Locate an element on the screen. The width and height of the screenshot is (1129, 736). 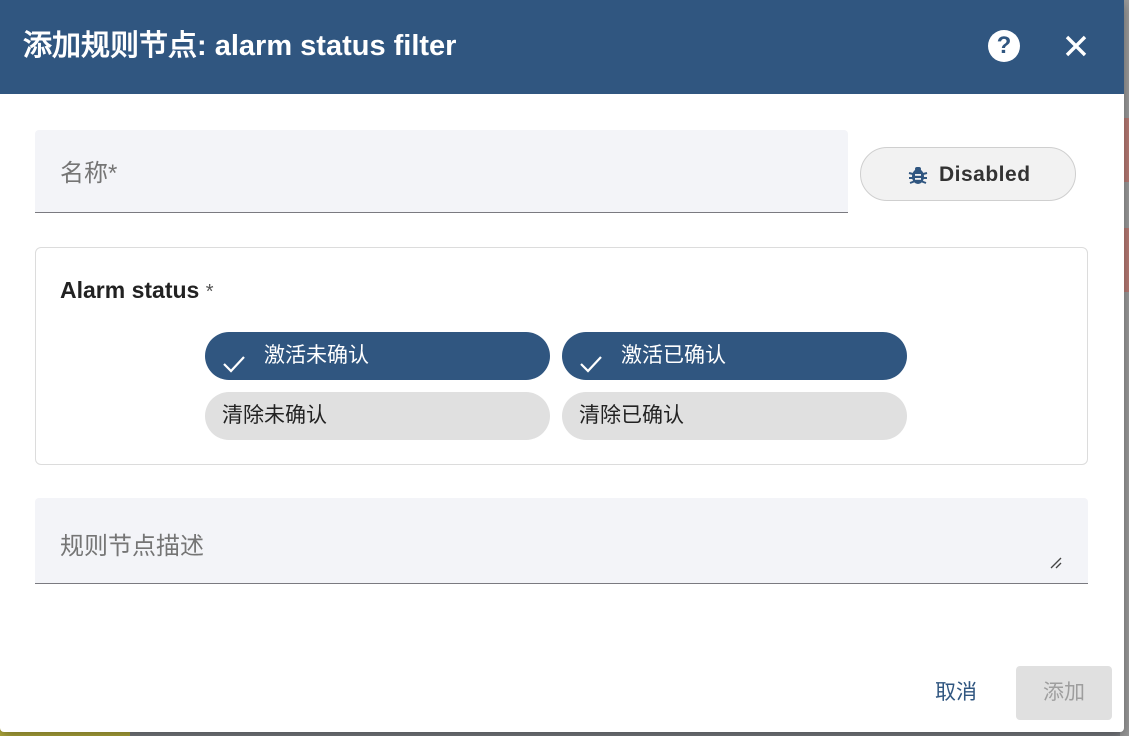
debug-mode-button: Disabled is located at coordinates (968, 174).